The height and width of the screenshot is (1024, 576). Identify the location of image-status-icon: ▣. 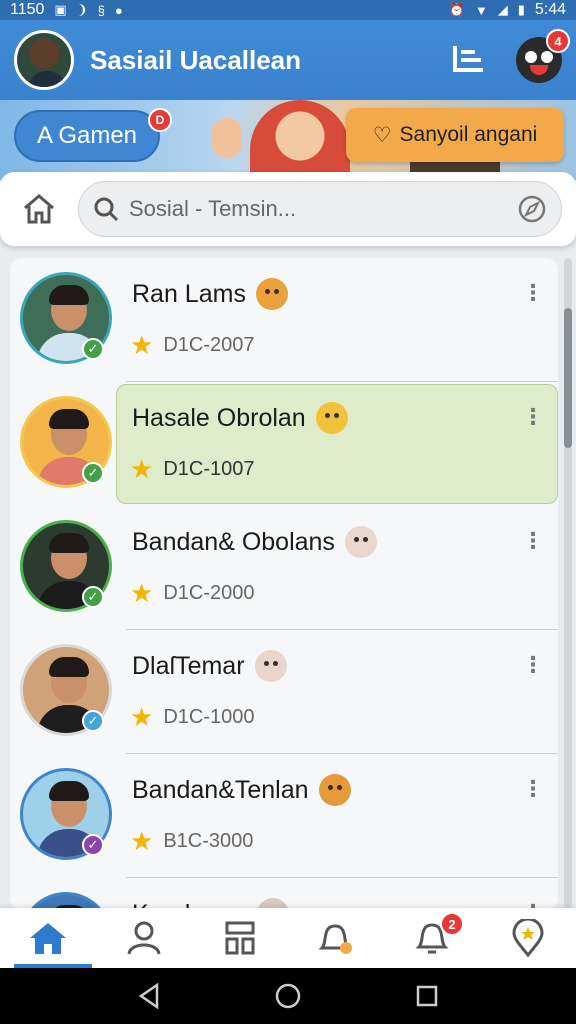
(60, 9).